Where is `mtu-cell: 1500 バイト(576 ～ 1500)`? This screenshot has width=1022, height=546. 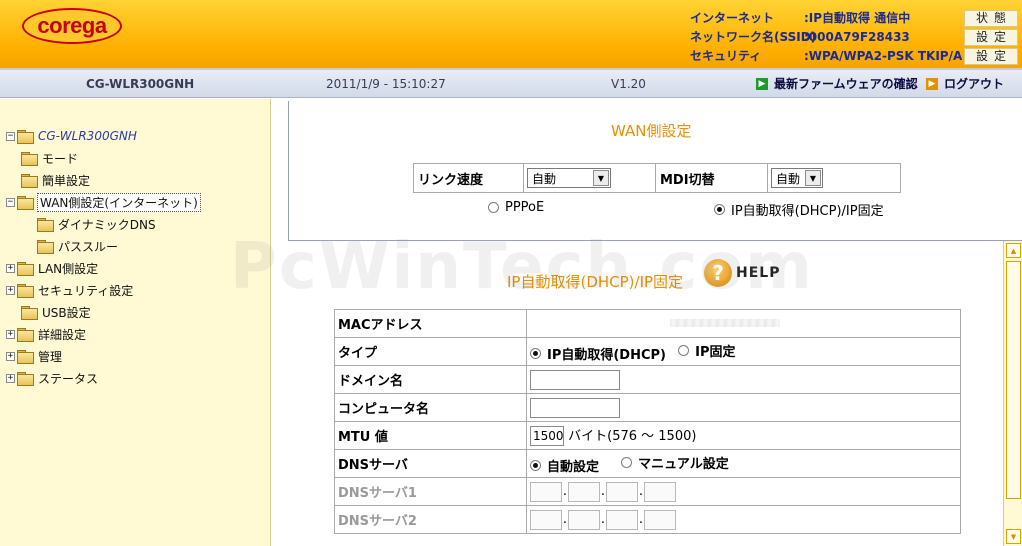
mtu-cell: 1500 バイト(576 ～ 1500) is located at coordinates (743, 435).